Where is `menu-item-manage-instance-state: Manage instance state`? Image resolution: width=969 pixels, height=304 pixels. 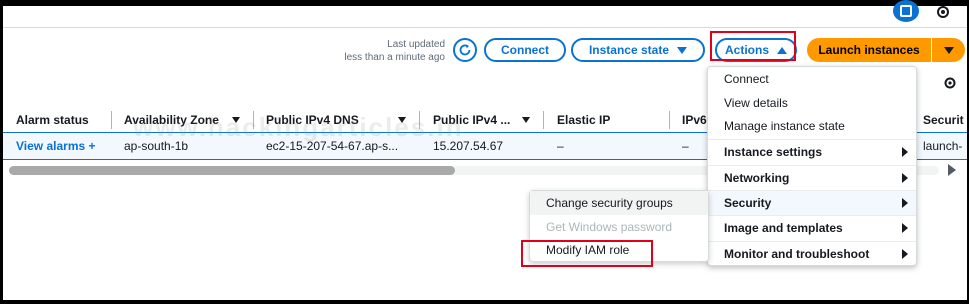 menu-item-manage-instance-state: Manage instance state is located at coordinates (812, 126).